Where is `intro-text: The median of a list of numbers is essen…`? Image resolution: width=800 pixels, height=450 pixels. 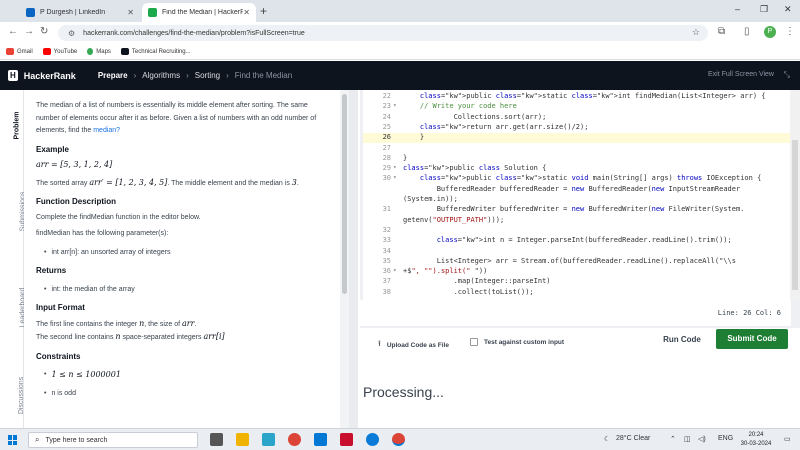
intro-text: The median of a list of numbers is essen… is located at coordinates (176, 118).